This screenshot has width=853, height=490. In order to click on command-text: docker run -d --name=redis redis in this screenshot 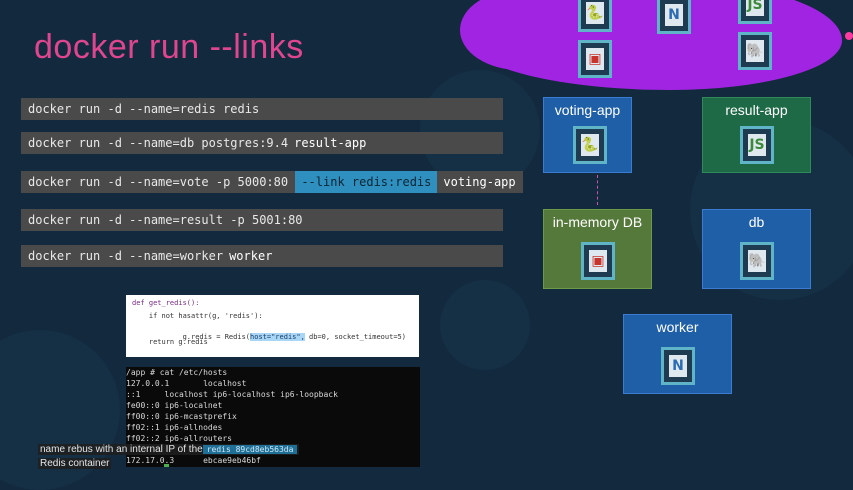, I will do `click(144, 109)`.